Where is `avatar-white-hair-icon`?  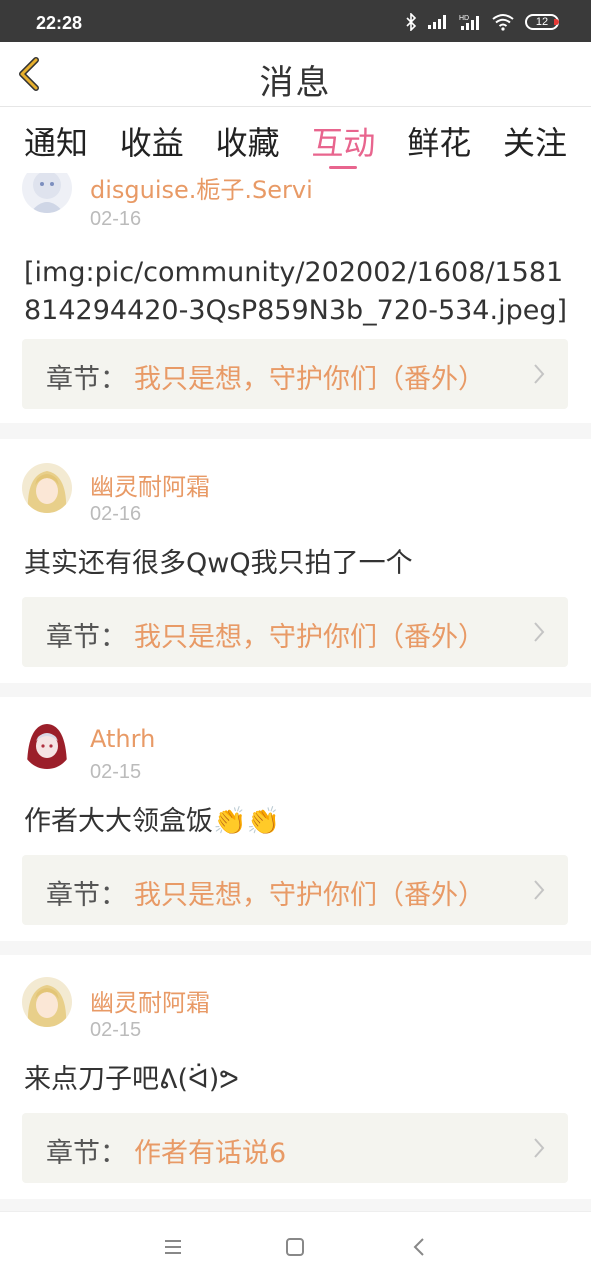 avatar-white-hair-icon is located at coordinates (47, 193).